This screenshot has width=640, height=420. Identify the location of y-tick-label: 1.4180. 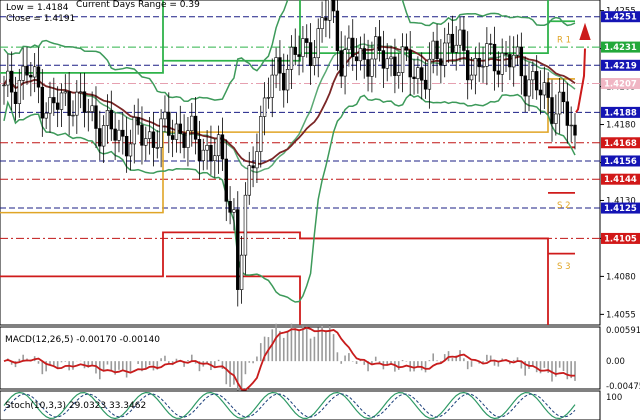
(621, 126).